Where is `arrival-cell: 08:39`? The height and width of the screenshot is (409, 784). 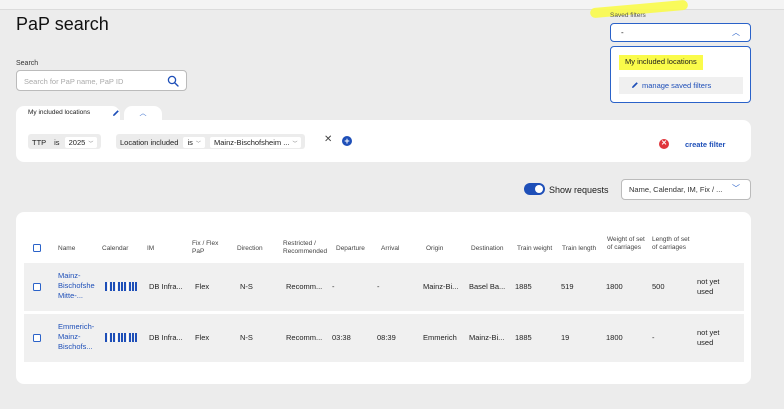 arrival-cell: 08:39 is located at coordinates (386, 337).